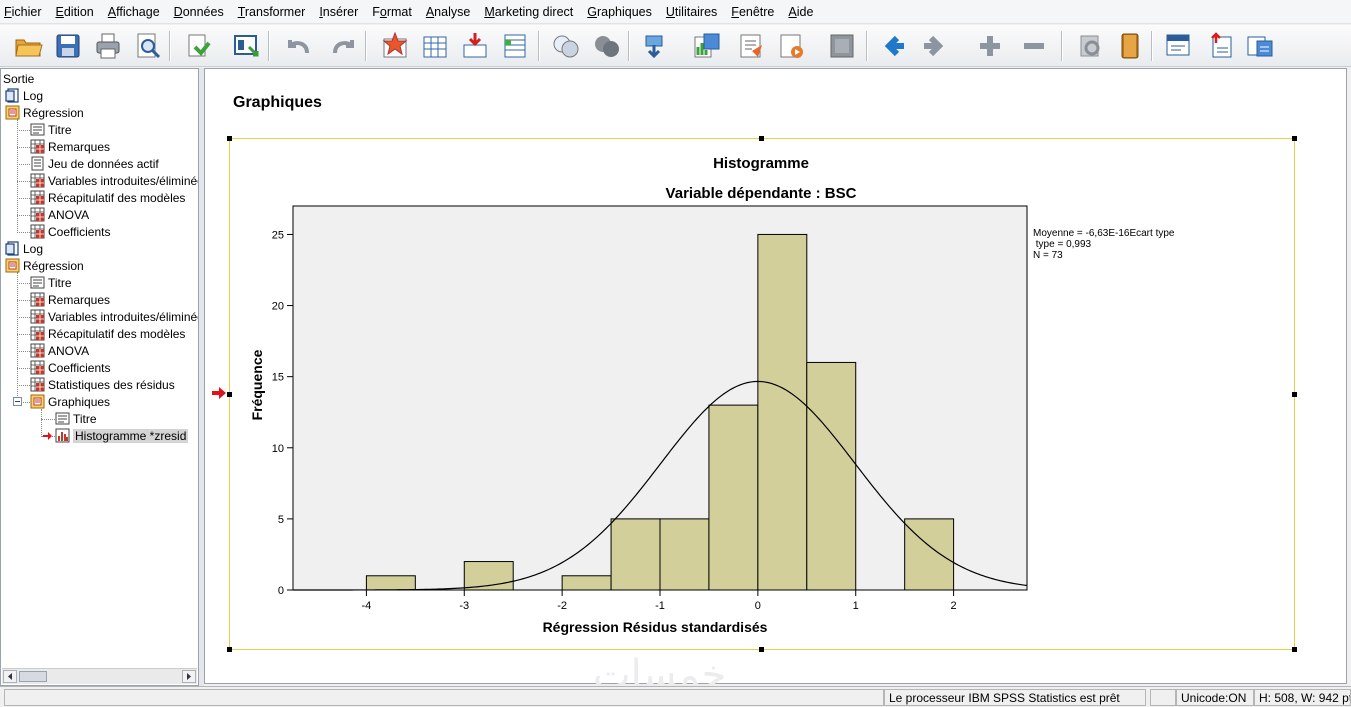 The height and width of the screenshot is (707, 1351). Describe the element at coordinates (79, 402) in the screenshot. I see `tree-item-label: Graphiques` at that location.